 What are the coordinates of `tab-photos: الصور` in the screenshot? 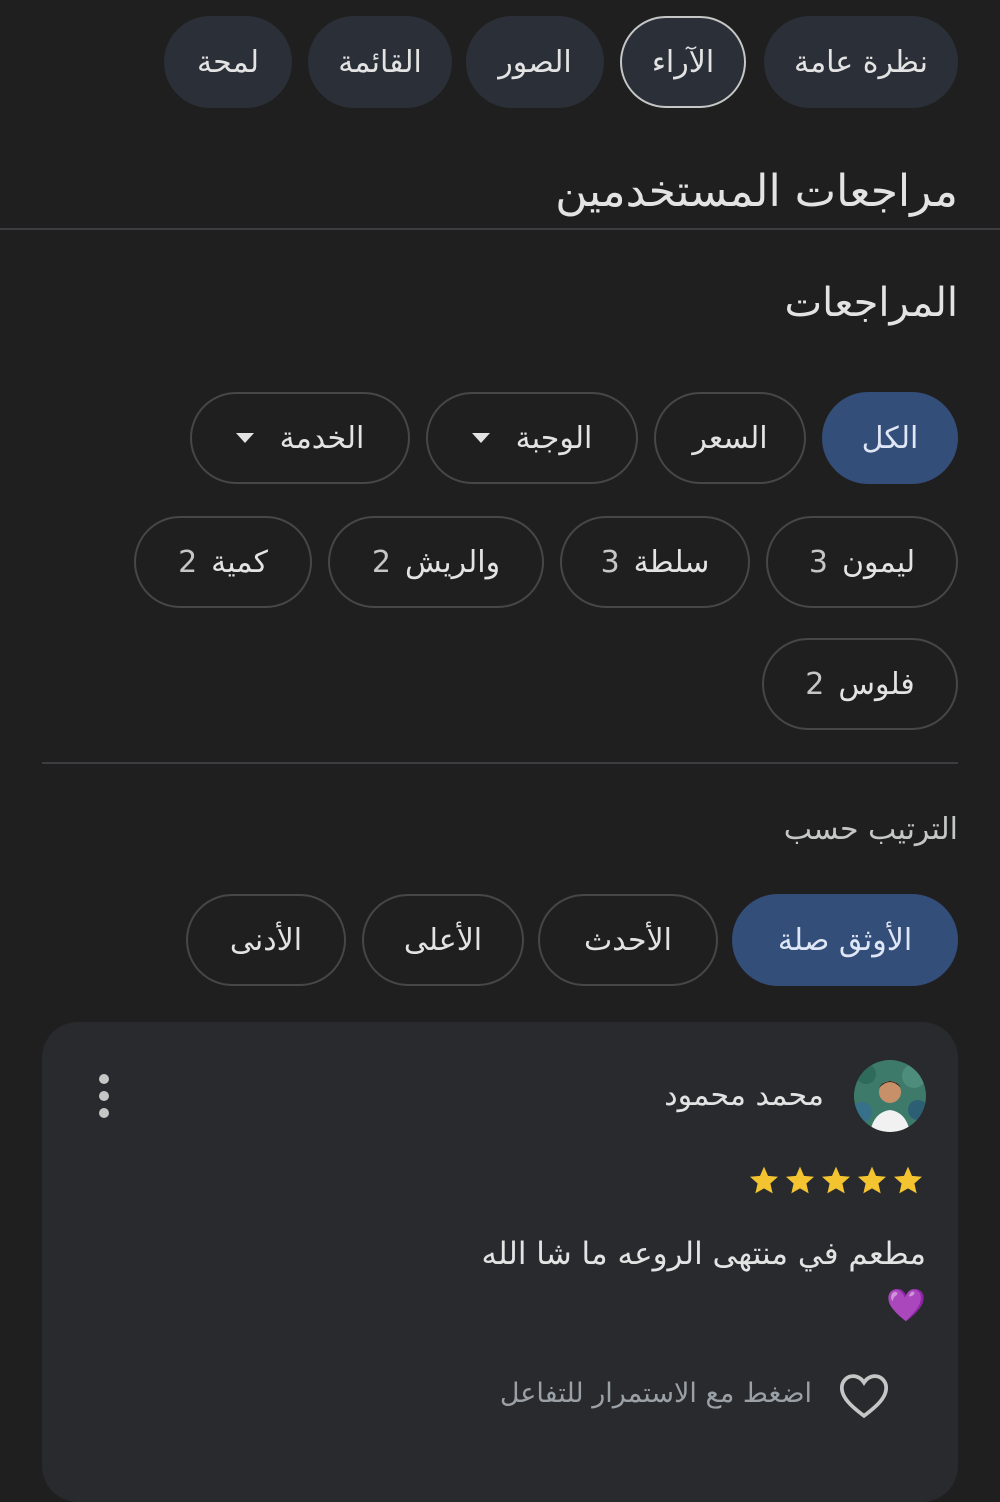 It's located at (535, 62).